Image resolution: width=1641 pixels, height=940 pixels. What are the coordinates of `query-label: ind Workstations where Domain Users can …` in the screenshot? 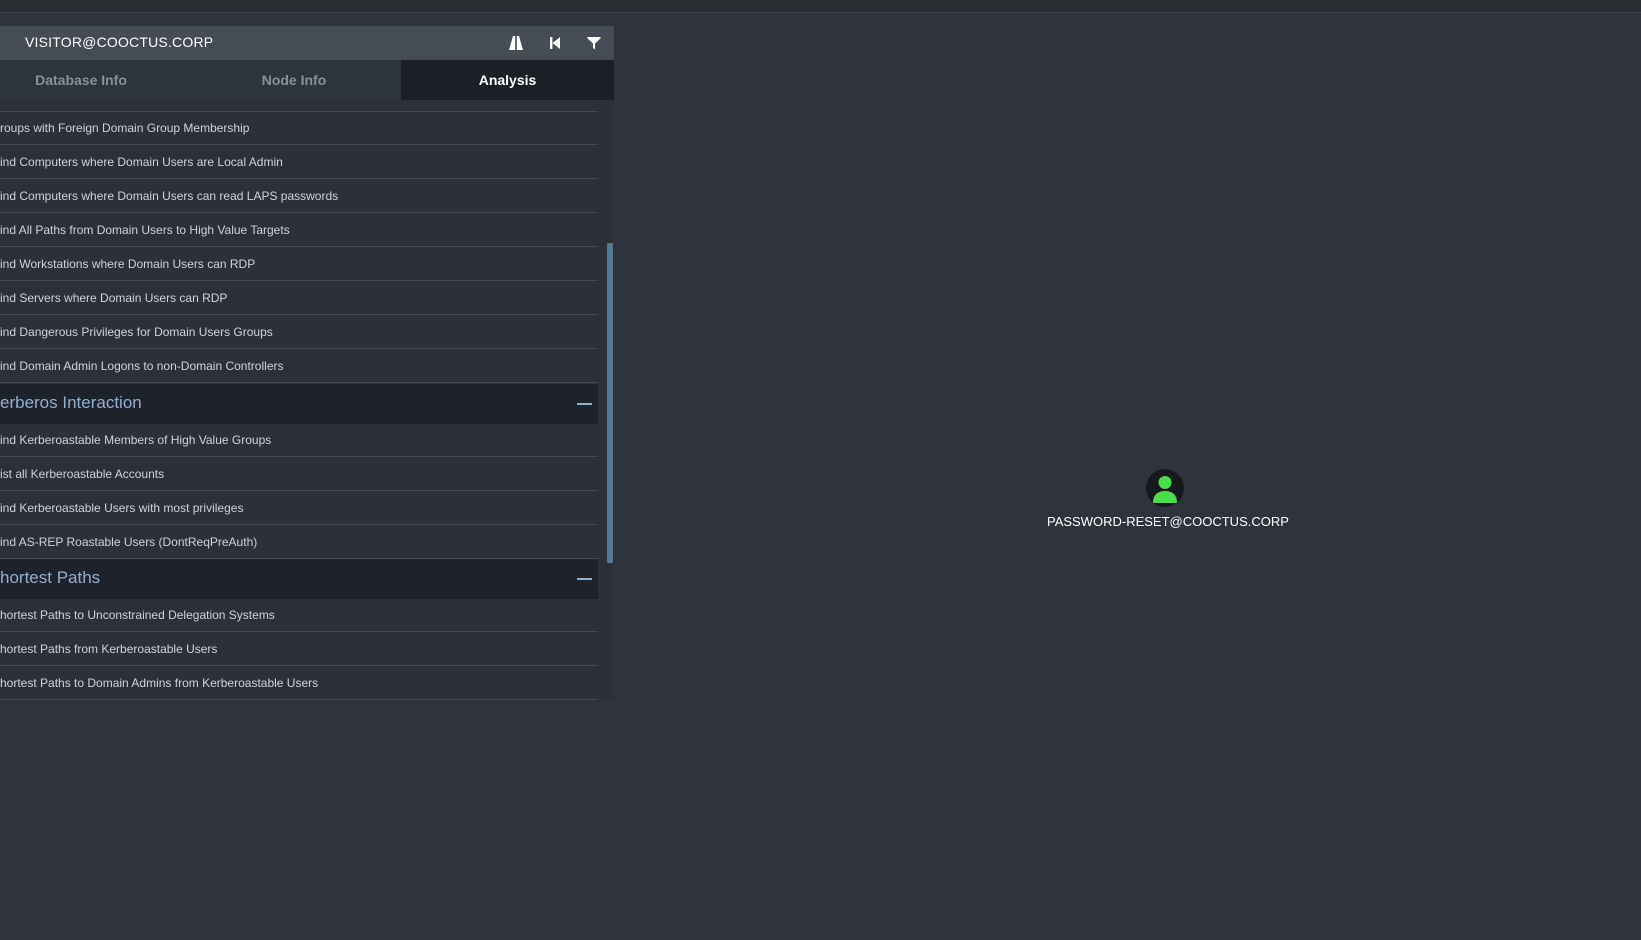 It's located at (128, 264).